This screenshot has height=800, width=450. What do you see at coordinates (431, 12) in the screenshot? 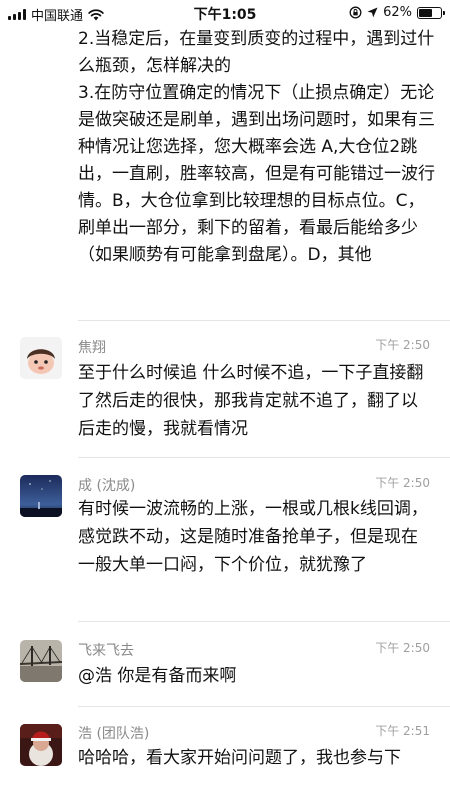
I see `battery-icon` at bounding box center [431, 12].